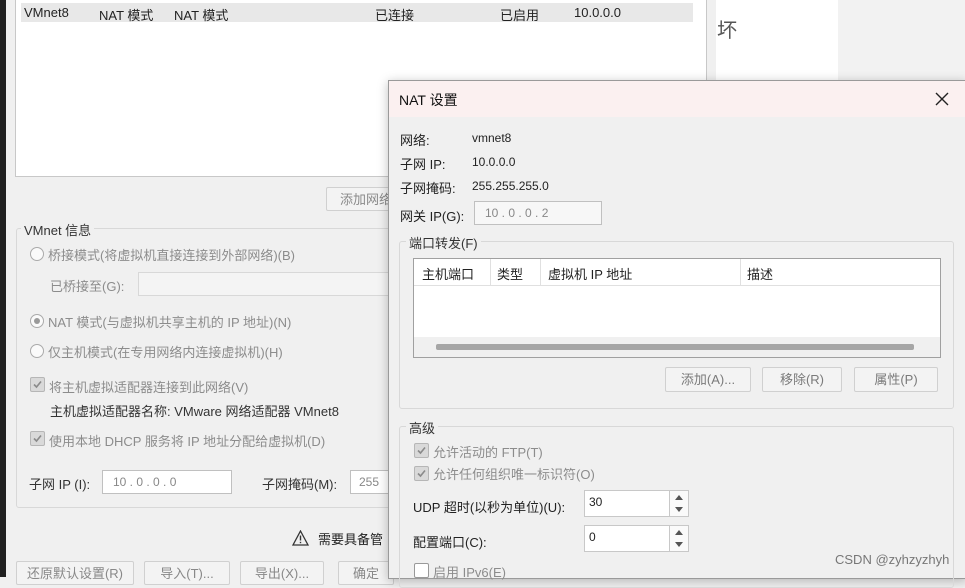  What do you see at coordinates (596, 502) in the screenshot?
I see `udp-timeout-value: 30` at bounding box center [596, 502].